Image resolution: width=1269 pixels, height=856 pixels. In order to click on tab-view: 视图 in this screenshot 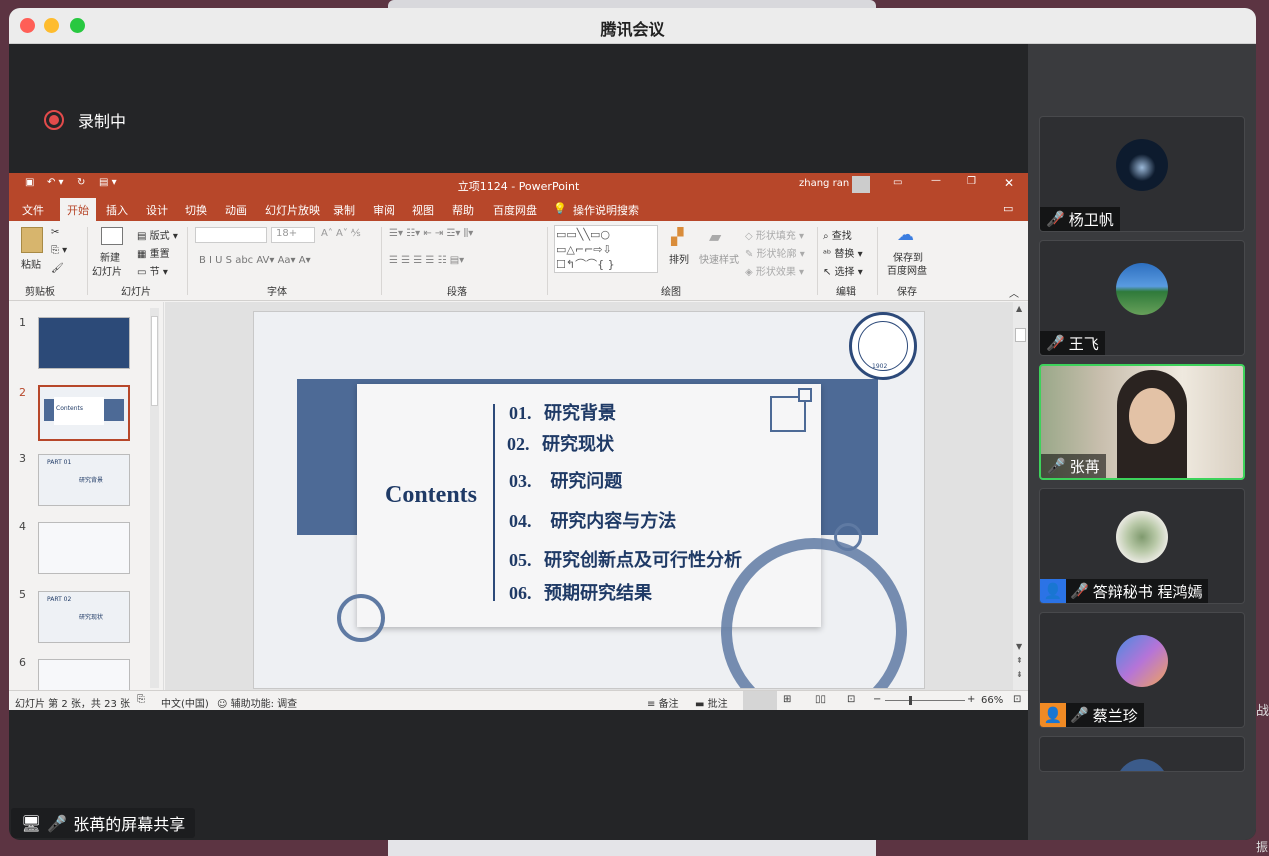, I will do `click(423, 210)`.